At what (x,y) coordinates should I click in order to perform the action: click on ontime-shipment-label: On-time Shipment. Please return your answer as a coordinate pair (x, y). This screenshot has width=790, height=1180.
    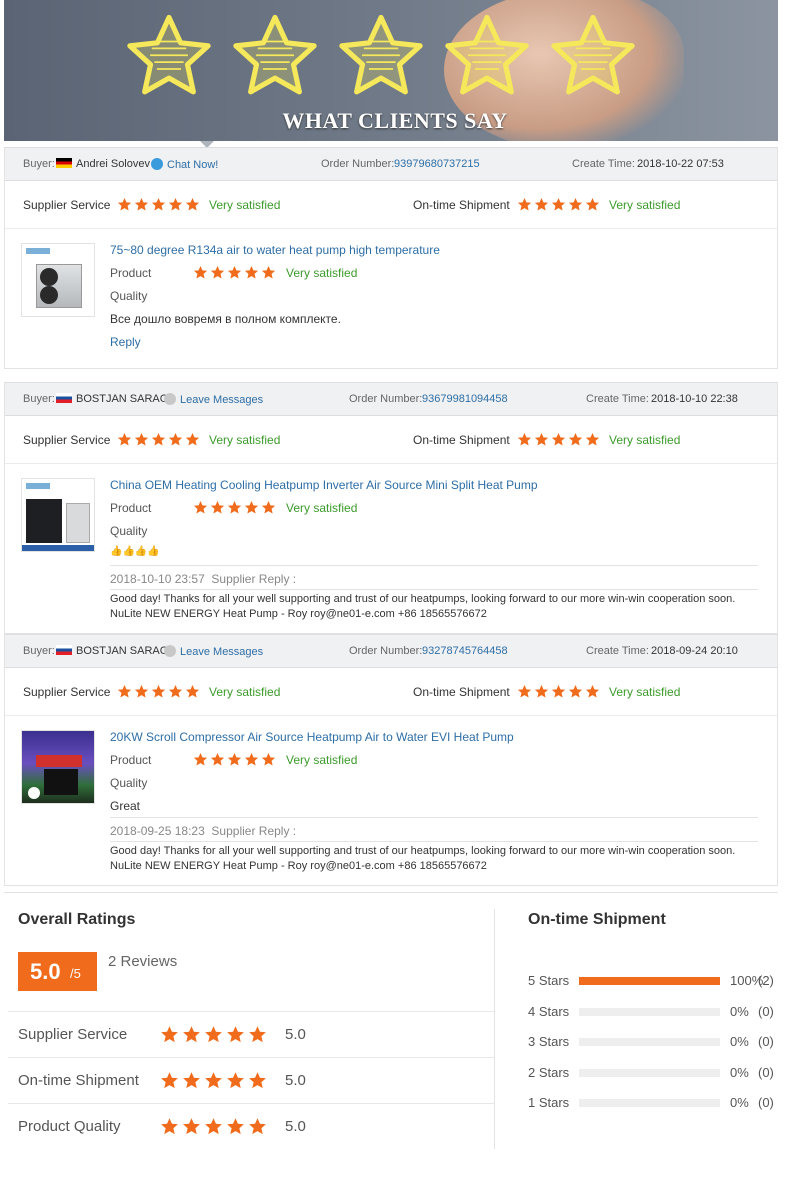
    Looking at the image, I should click on (461, 205).